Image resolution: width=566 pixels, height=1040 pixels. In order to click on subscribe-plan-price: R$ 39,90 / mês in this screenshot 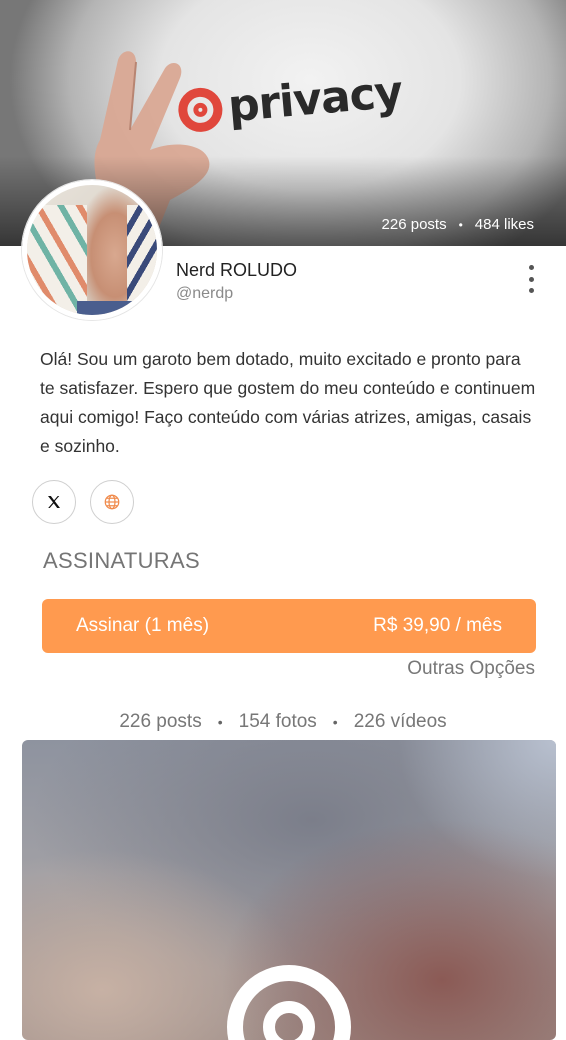, I will do `click(437, 625)`.